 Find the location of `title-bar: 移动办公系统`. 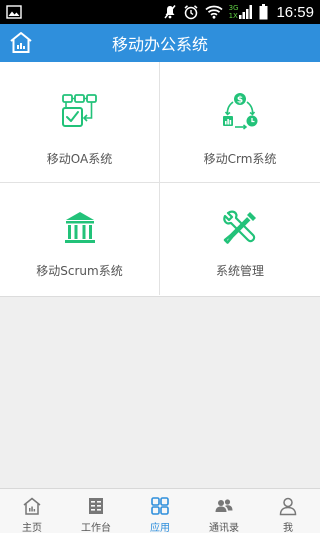

title-bar: 移动办公系统 is located at coordinates (160, 43).